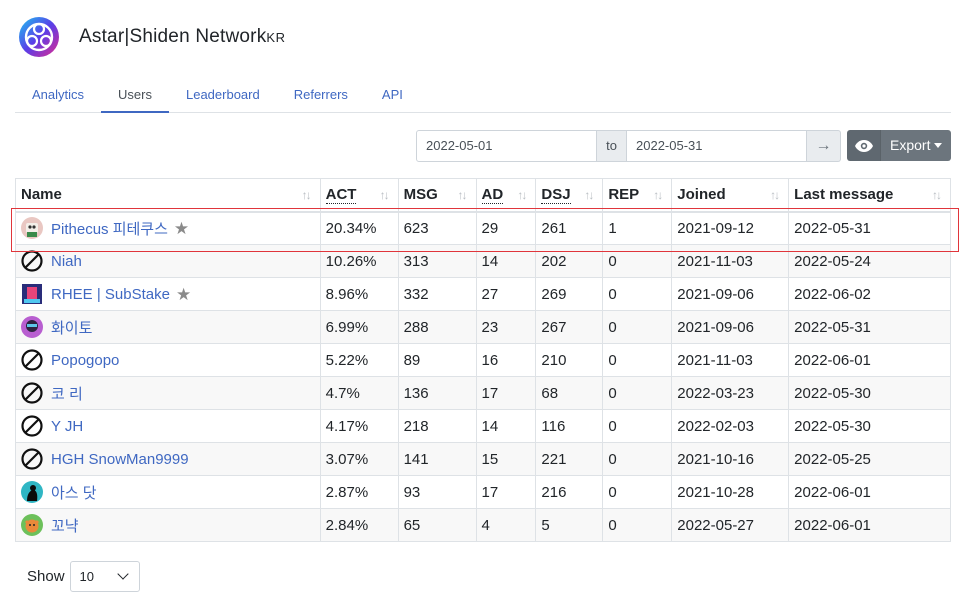 The width and height of the screenshot is (966, 598). What do you see at coordinates (437, 393) in the screenshot?
I see `msg-cell: 136` at bounding box center [437, 393].